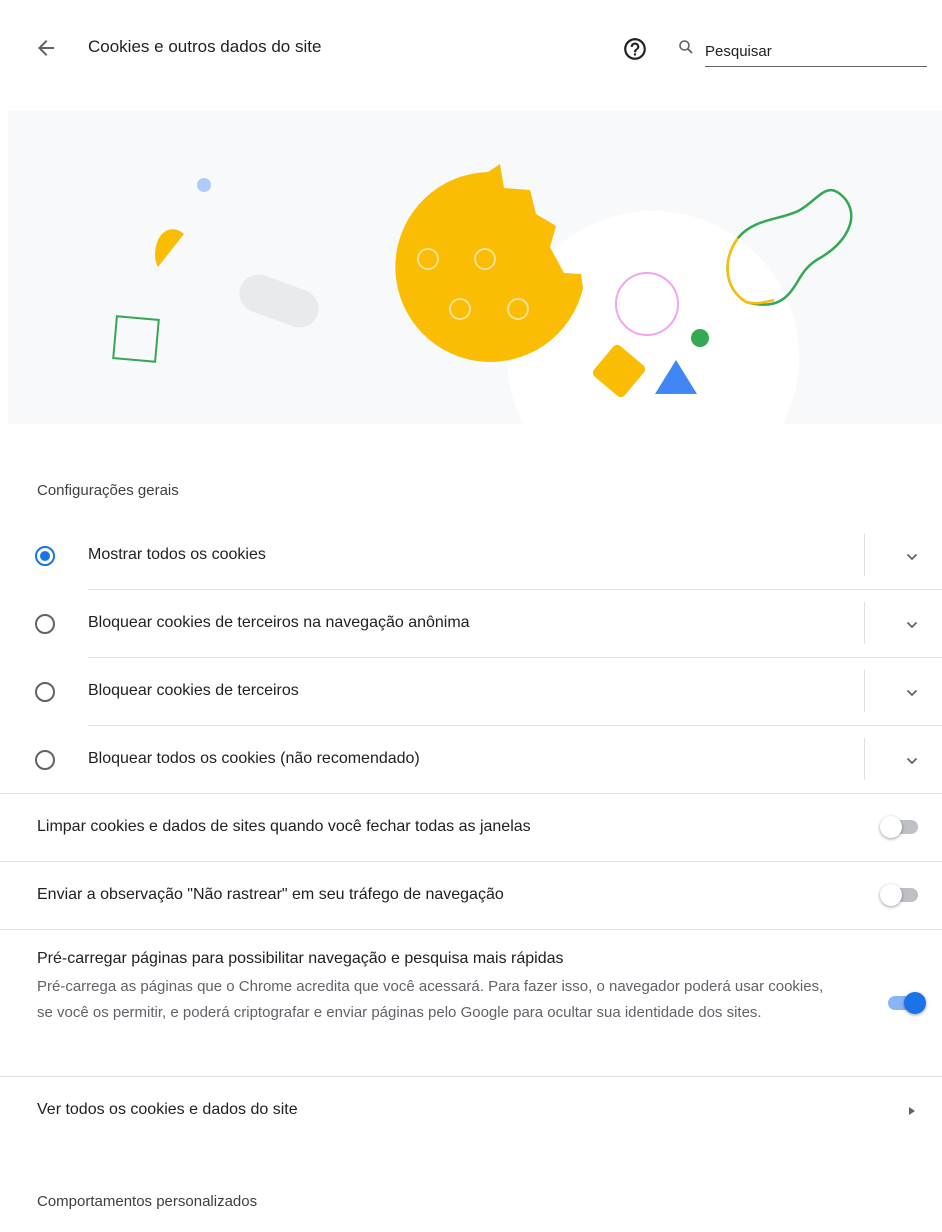 This screenshot has height=1232, width=942. Describe the element at coordinates (686, 47) in the screenshot. I see `search-icon` at that location.